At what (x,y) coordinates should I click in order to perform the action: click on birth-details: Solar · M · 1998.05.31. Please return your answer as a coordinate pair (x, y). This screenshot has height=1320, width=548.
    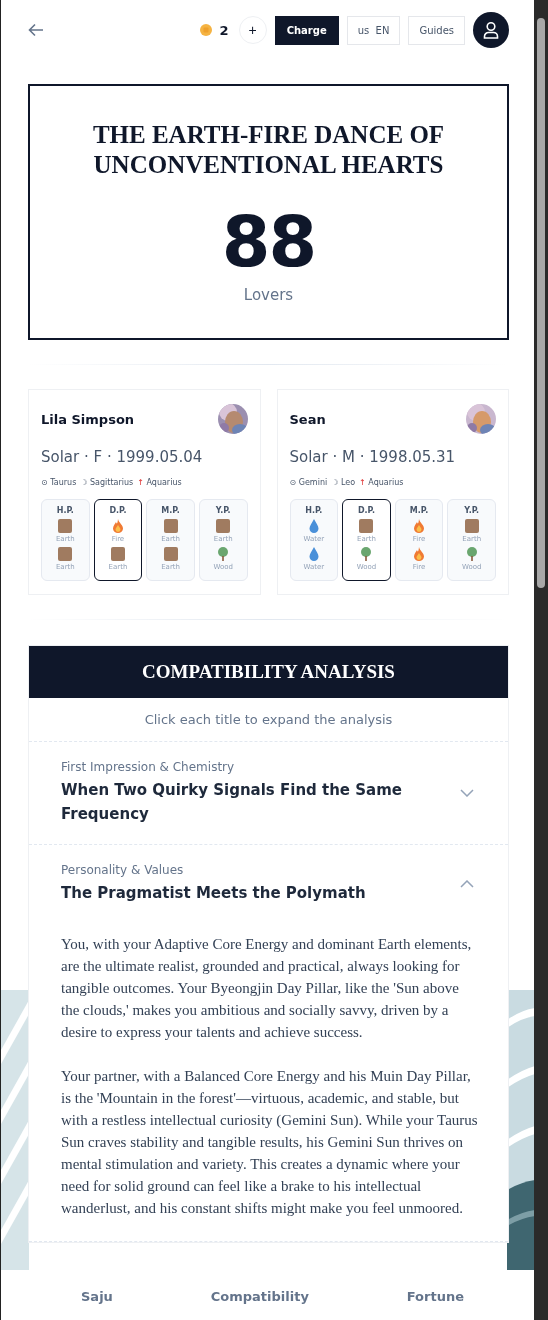
    Looking at the image, I should click on (373, 457).